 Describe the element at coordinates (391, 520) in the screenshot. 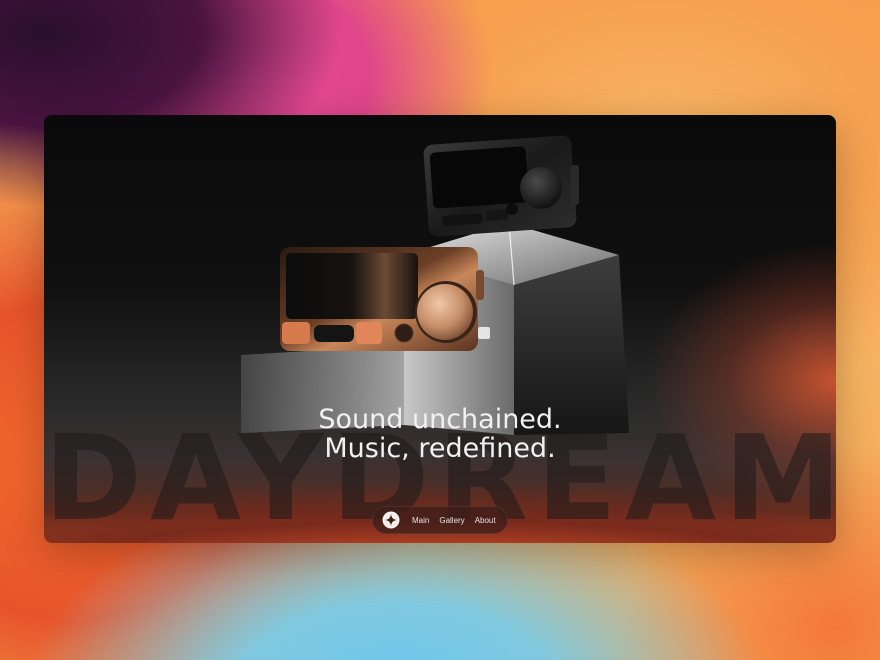

I see `sparkle-logo-icon` at that location.